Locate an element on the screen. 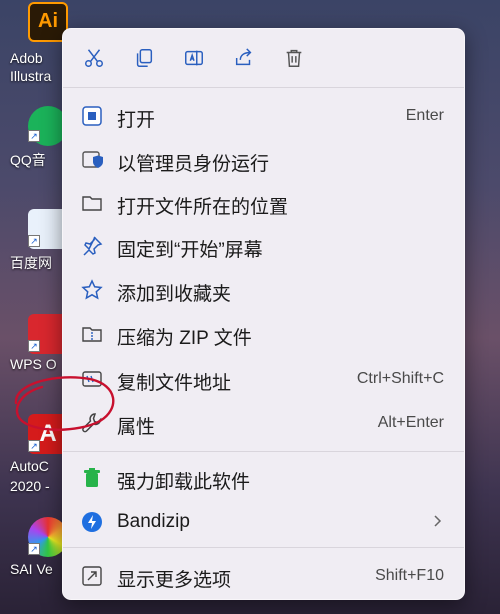  folder-icon is located at coordinates (92, 203).